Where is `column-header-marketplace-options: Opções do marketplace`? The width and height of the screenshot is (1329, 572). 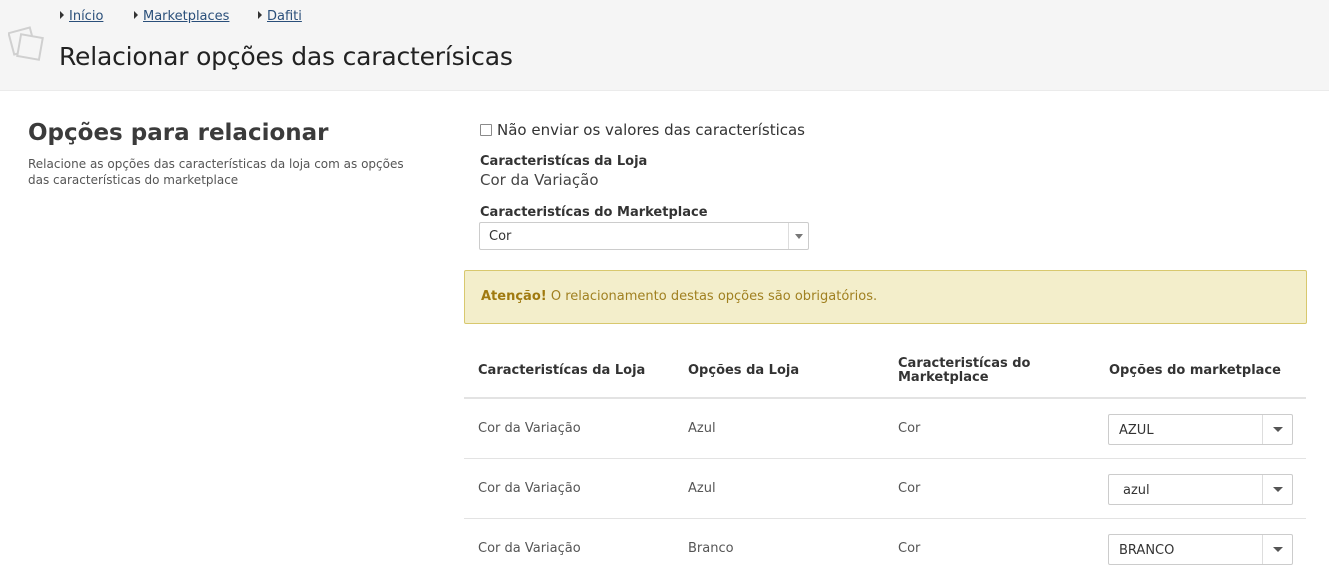
column-header-marketplace-options: Opções do marketplace is located at coordinates (1195, 370).